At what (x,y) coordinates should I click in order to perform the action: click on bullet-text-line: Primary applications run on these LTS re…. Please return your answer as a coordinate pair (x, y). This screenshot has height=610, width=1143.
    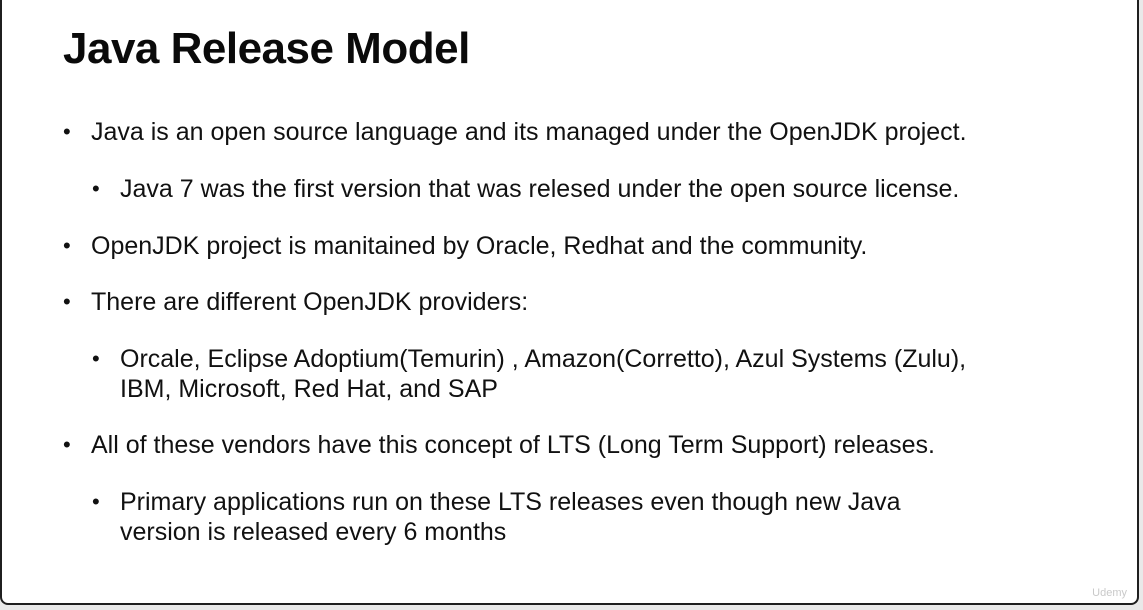
    Looking at the image, I should click on (510, 502).